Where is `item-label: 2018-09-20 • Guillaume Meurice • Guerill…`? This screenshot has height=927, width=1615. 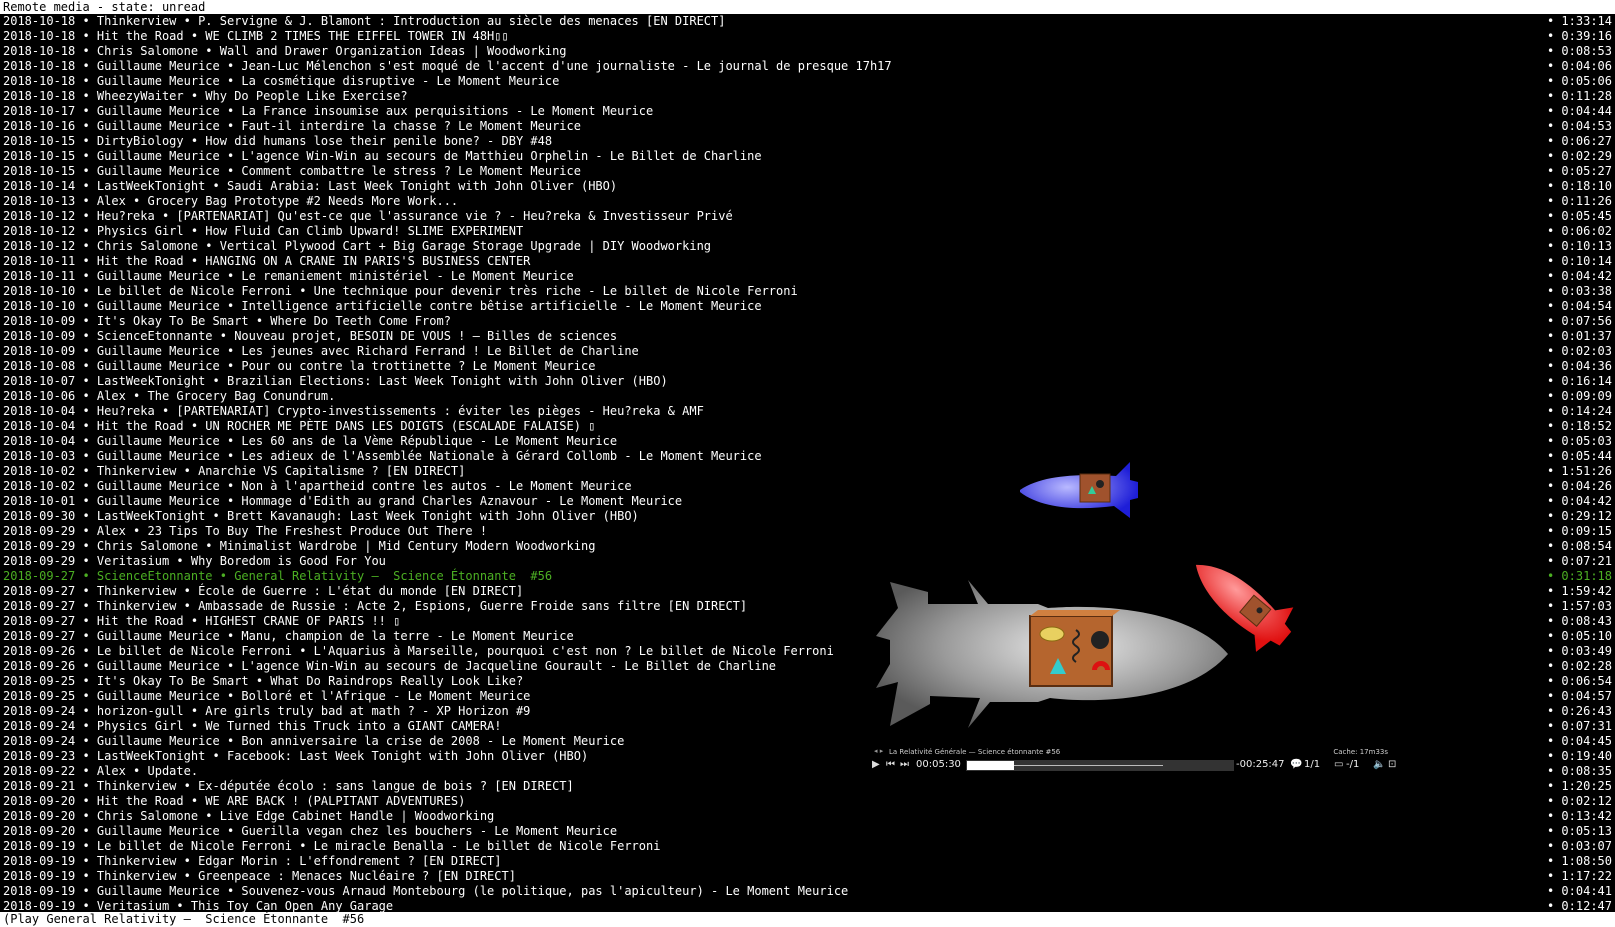 item-label: 2018-09-20 • Guillaume Meurice • Guerill… is located at coordinates (310, 831).